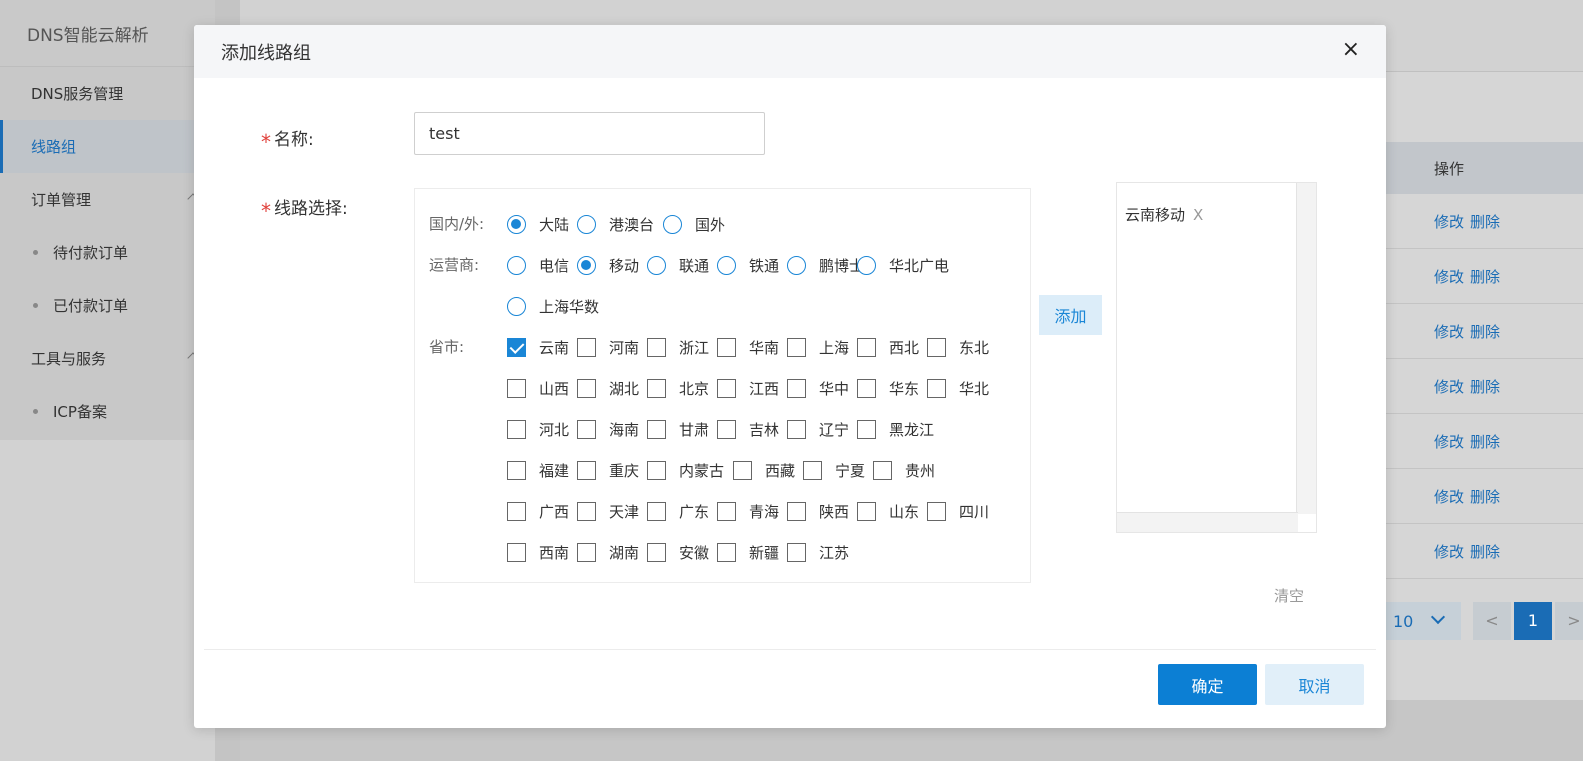  What do you see at coordinates (107, 93) in the screenshot?
I see `sidebar-item: DNS服务管理` at bounding box center [107, 93].